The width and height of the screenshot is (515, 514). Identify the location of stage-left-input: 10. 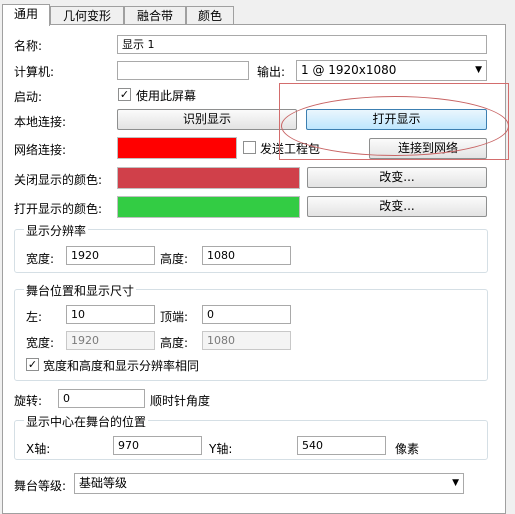
(110, 314).